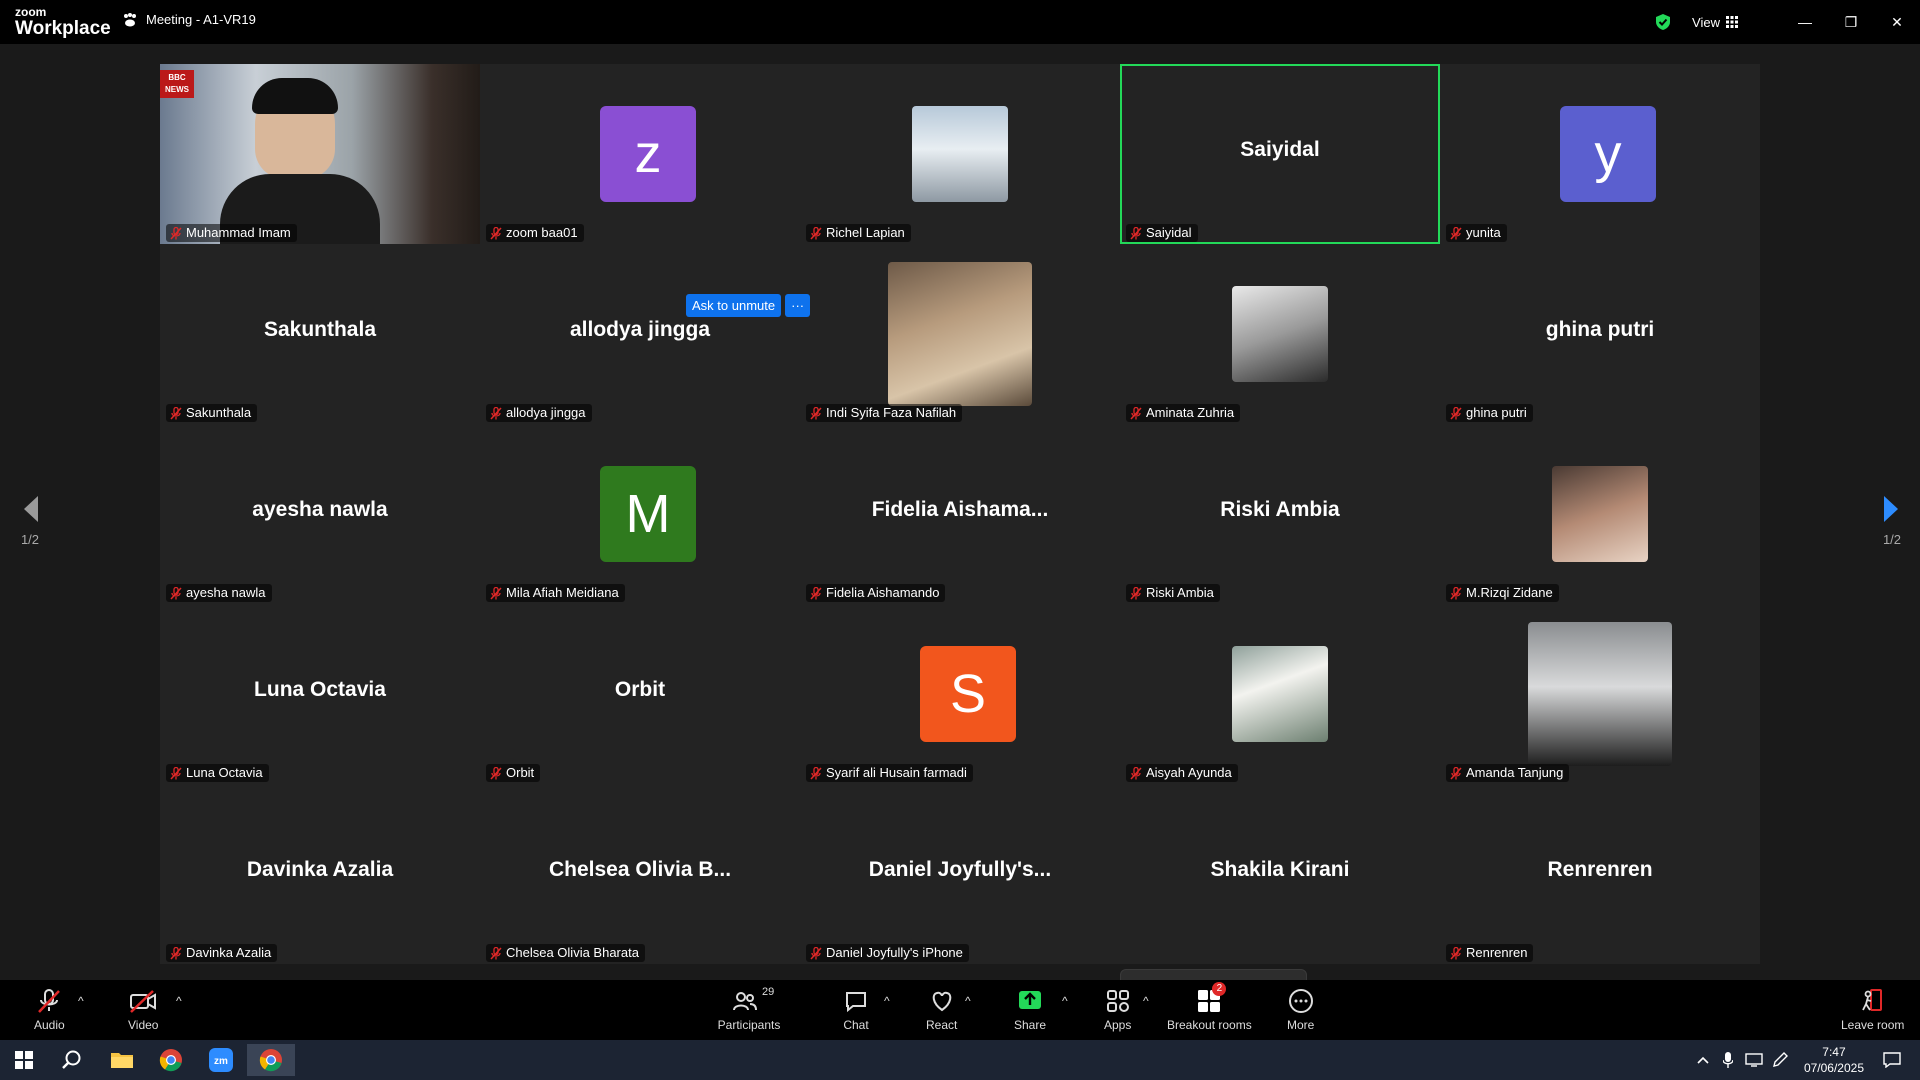 This screenshot has width=1920, height=1080. I want to click on participant-tile: Shakila Kirani, so click(1280, 874).